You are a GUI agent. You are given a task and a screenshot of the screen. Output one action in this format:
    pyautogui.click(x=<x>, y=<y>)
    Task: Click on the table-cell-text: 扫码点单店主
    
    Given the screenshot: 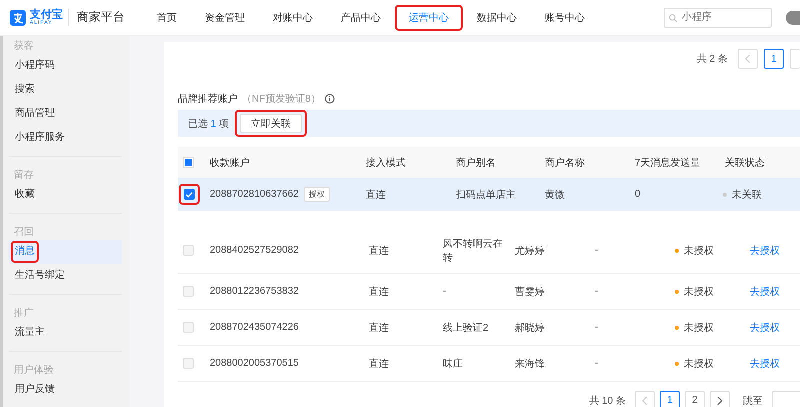 What is the action you would take?
    pyautogui.click(x=486, y=195)
    